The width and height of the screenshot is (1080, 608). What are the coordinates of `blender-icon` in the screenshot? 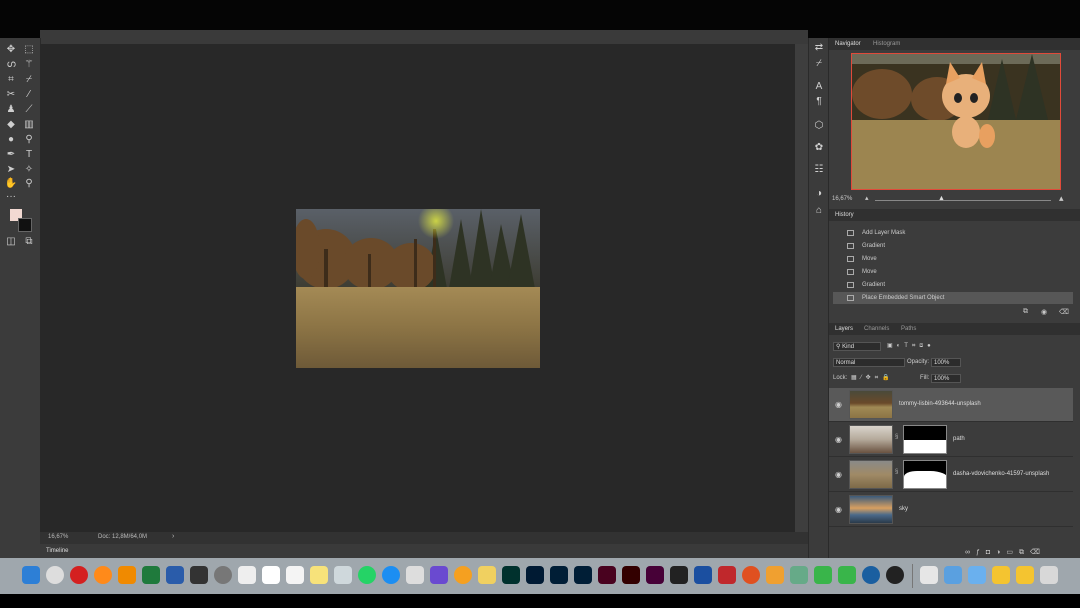 It's located at (463, 575).